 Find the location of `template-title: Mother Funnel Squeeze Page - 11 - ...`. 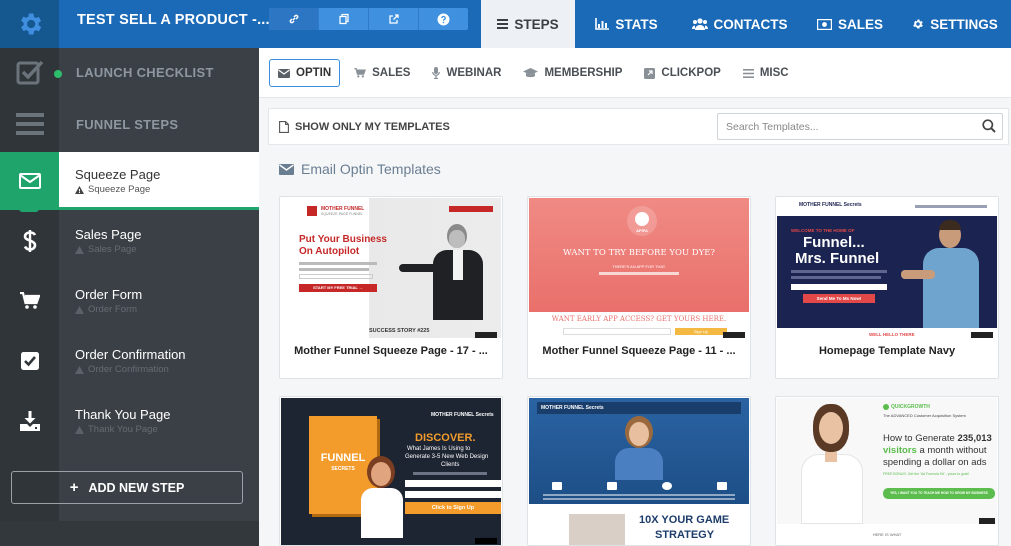

template-title: Mother Funnel Squeeze Page - 11 - ... is located at coordinates (639, 351).